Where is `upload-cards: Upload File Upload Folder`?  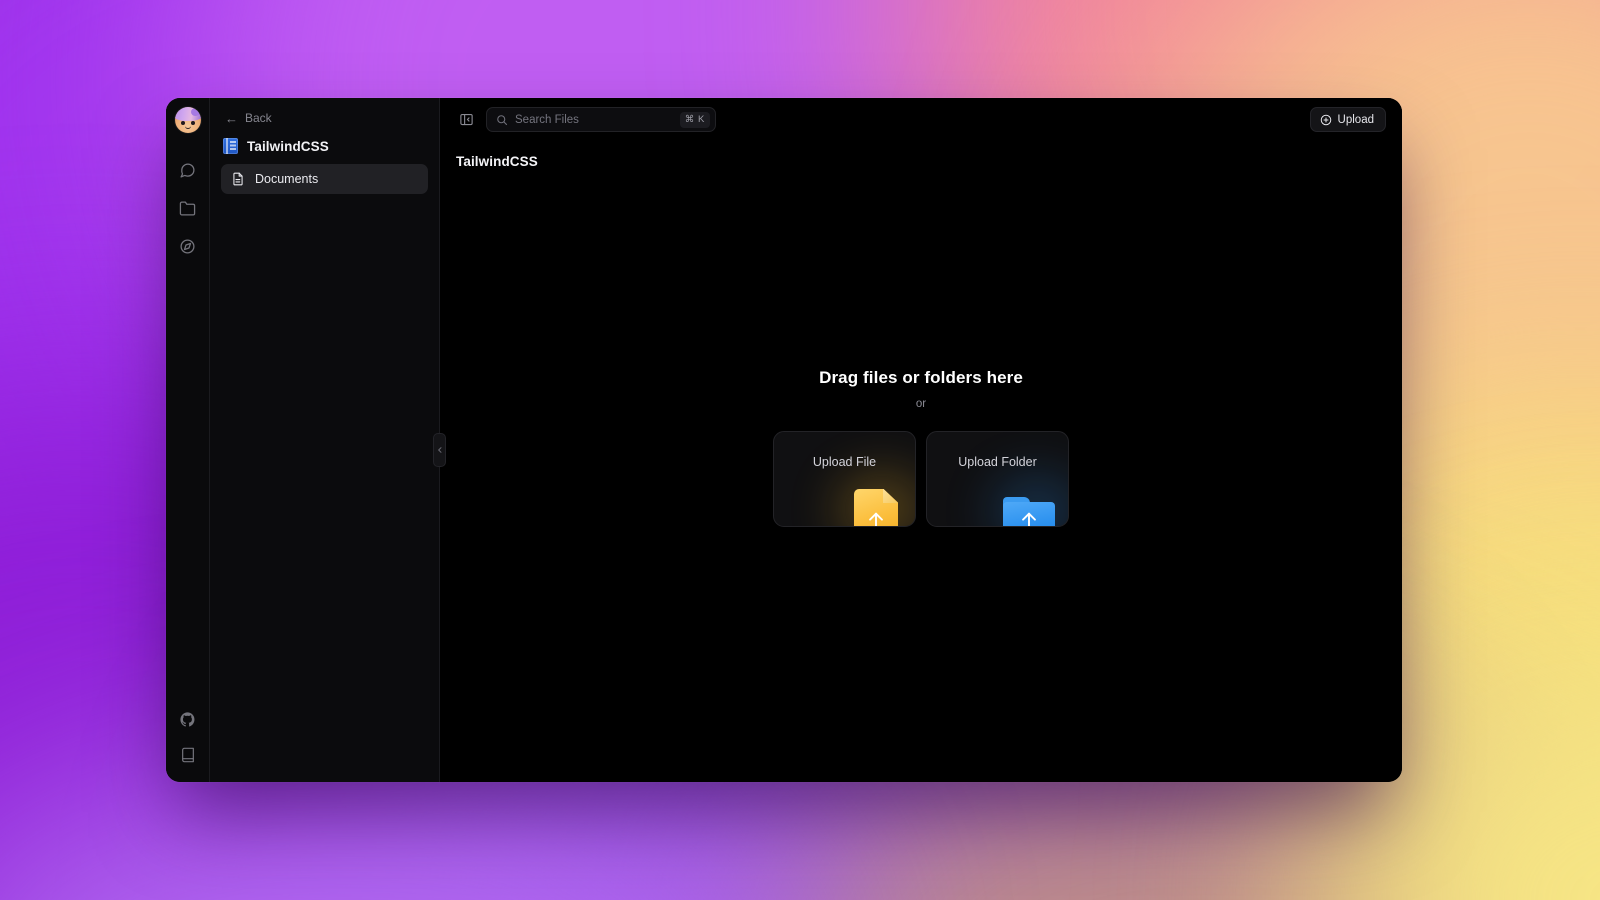 upload-cards: Upload File Upload Folder is located at coordinates (921, 478).